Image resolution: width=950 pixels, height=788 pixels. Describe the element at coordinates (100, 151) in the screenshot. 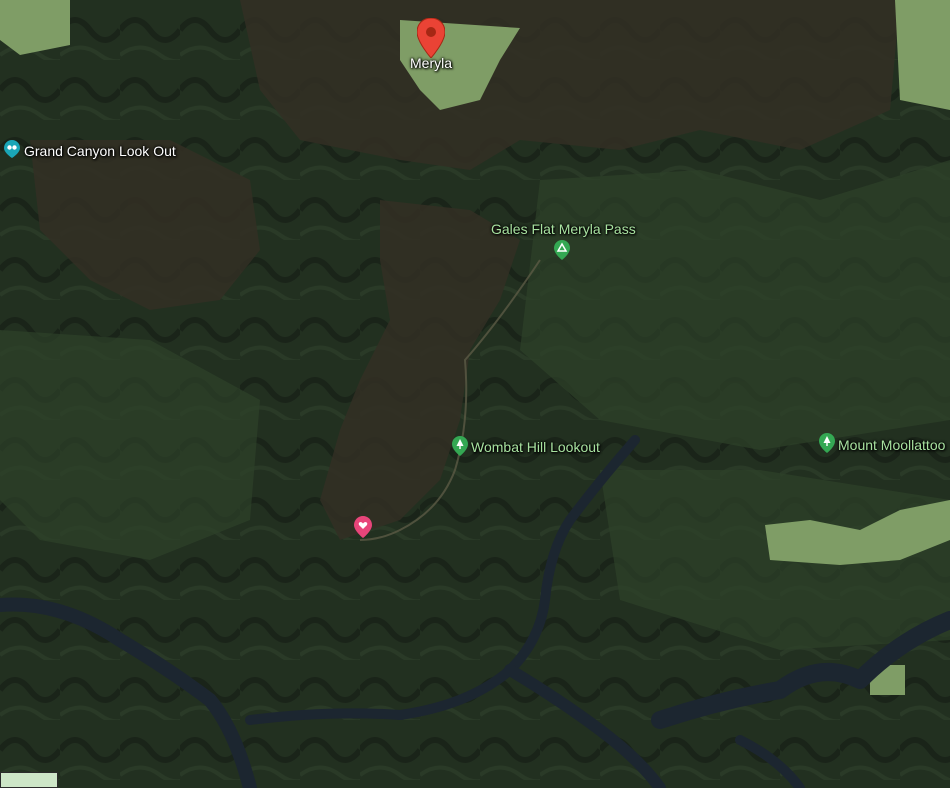

I see `label-grand-canyon-look-out: Grand Canyon Look Out` at that location.